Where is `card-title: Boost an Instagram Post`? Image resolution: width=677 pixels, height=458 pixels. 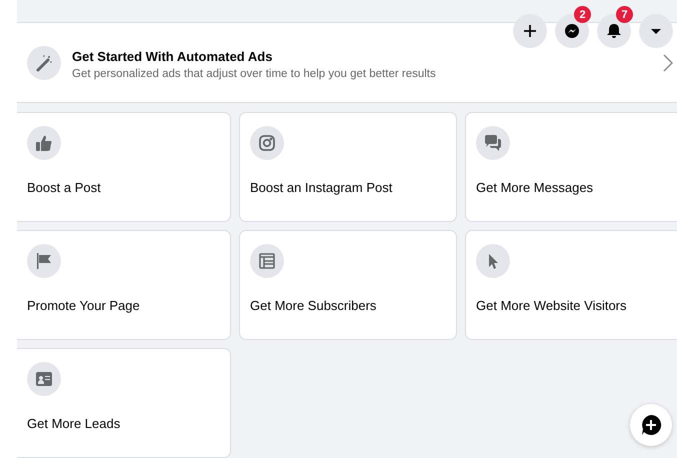
card-title: Boost an Instagram Post is located at coordinates (322, 187).